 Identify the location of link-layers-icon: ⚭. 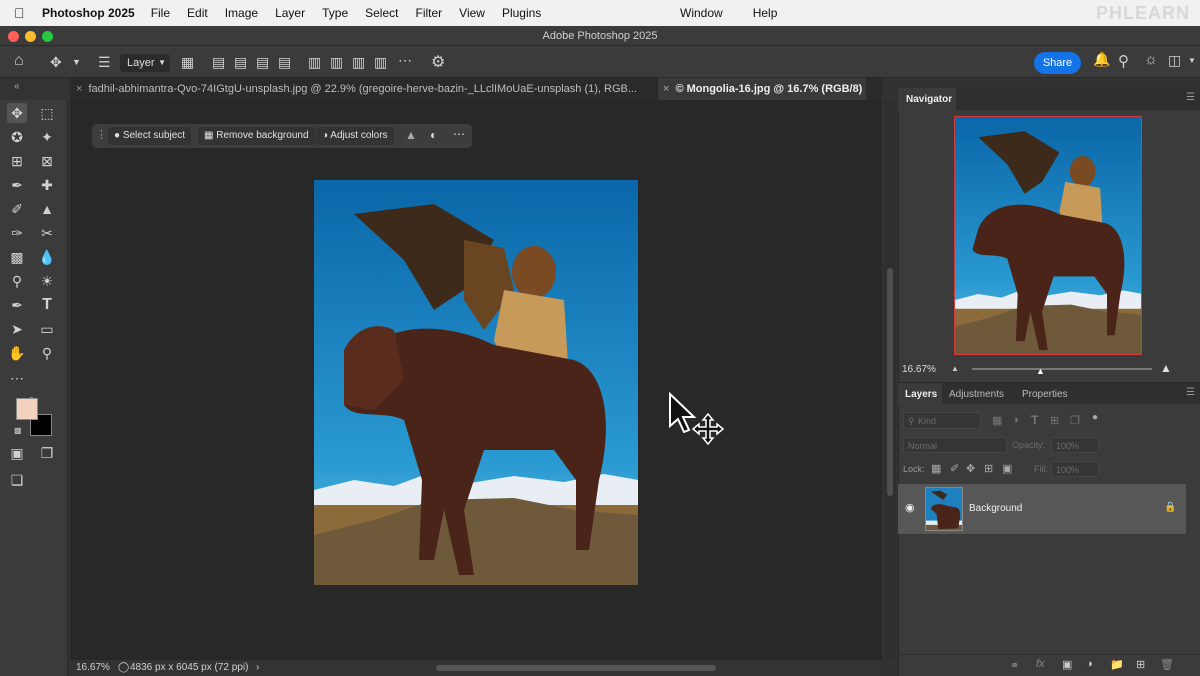
(1014, 665).